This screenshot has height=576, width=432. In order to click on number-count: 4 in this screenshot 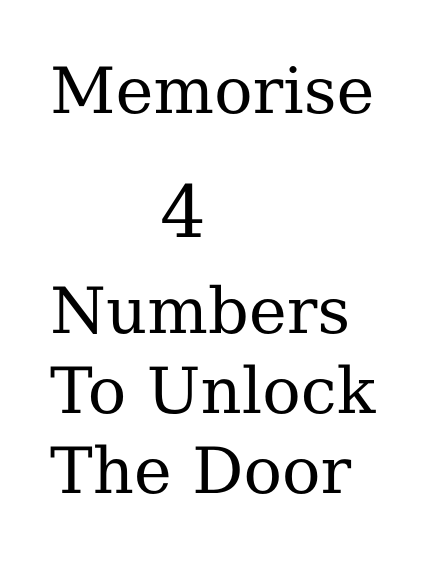, I will do `click(183, 212)`.